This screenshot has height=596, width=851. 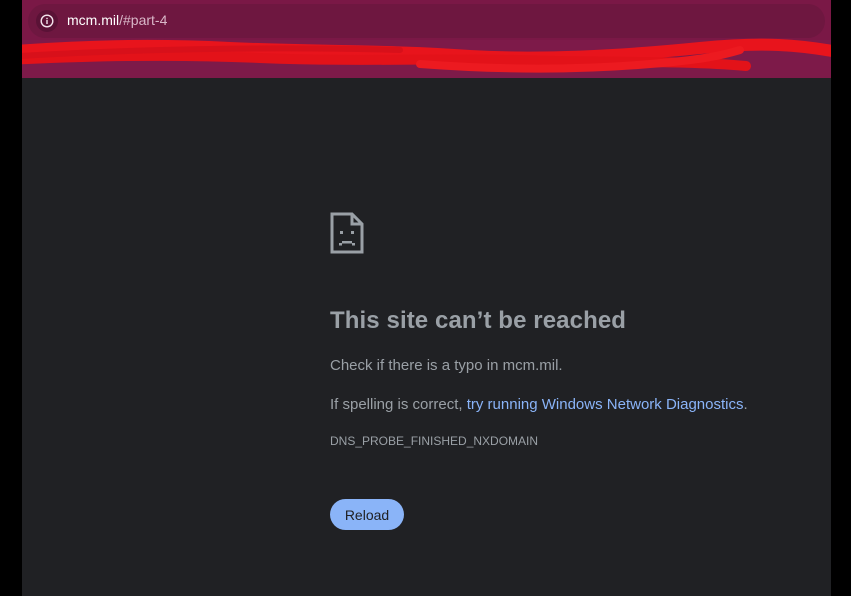 What do you see at coordinates (426, 21) in the screenshot?
I see `address-bar: mcm.mil/#part-4` at bounding box center [426, 21].